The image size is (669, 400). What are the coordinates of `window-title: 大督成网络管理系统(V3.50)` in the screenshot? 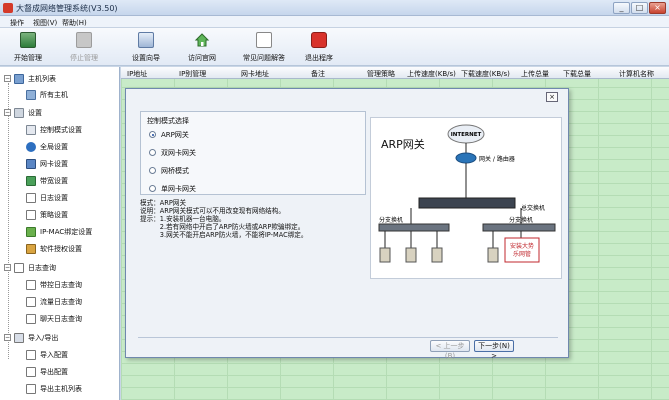 It's located at (67, 8).